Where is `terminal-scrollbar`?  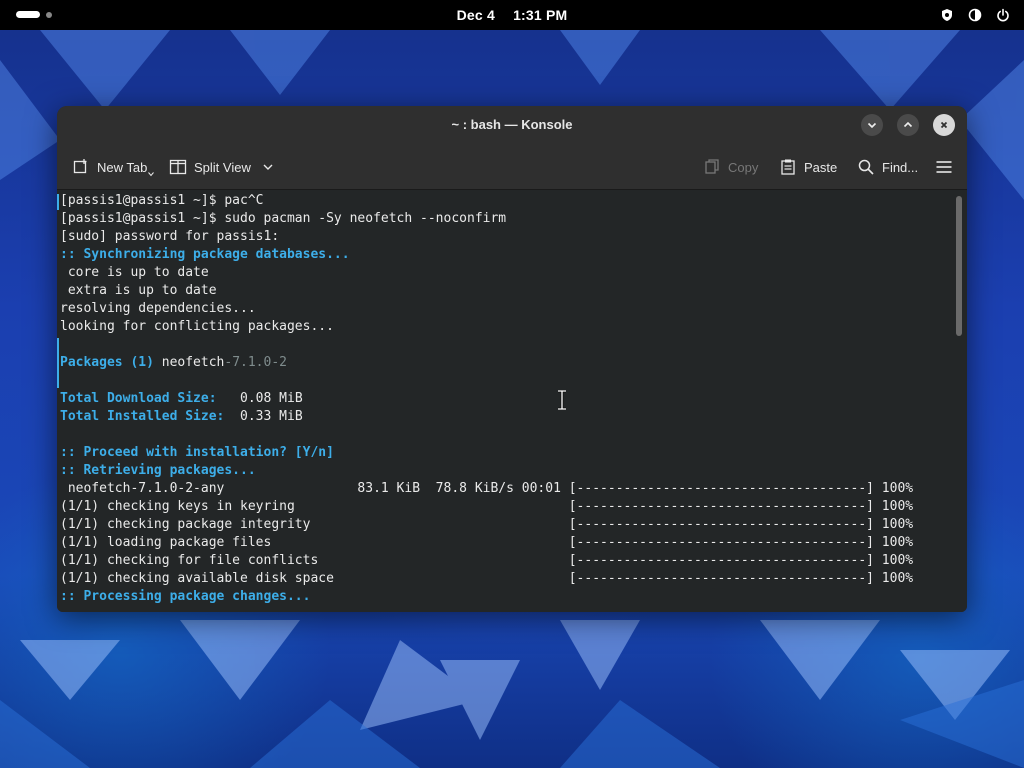
terminal-scrollbar is located at coordinates (959, 401).